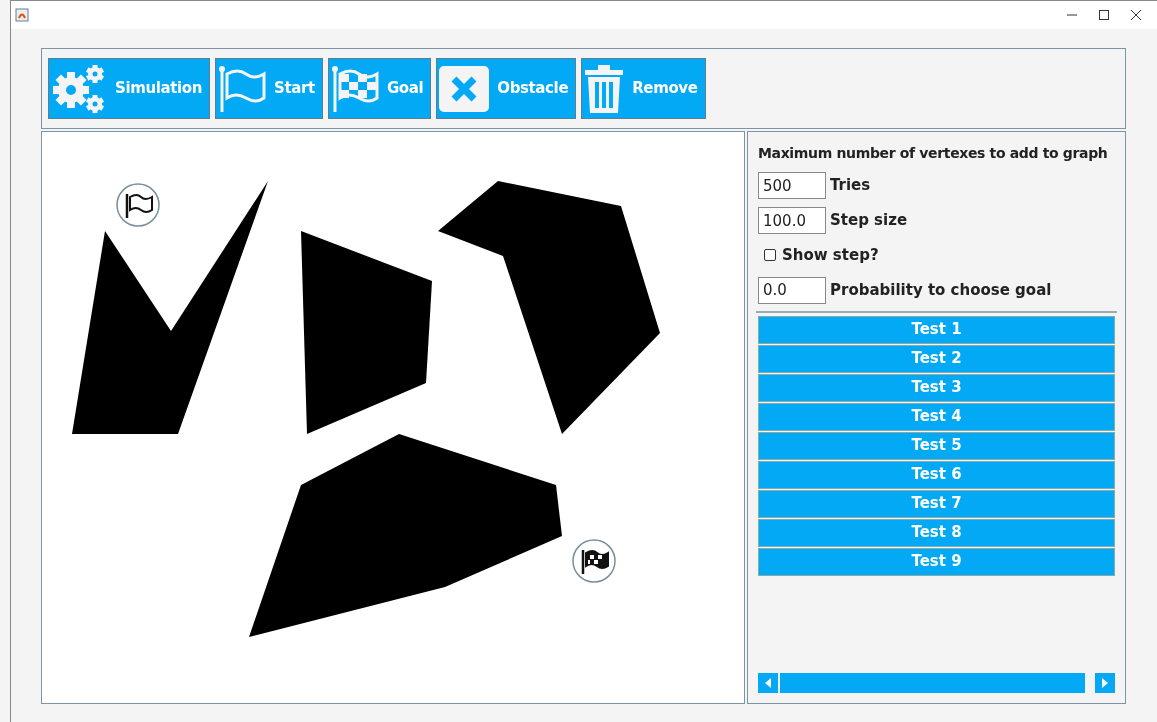  Describe the element at coordinates (22, 15) in the screenshot. I see `app-icon` at that location.